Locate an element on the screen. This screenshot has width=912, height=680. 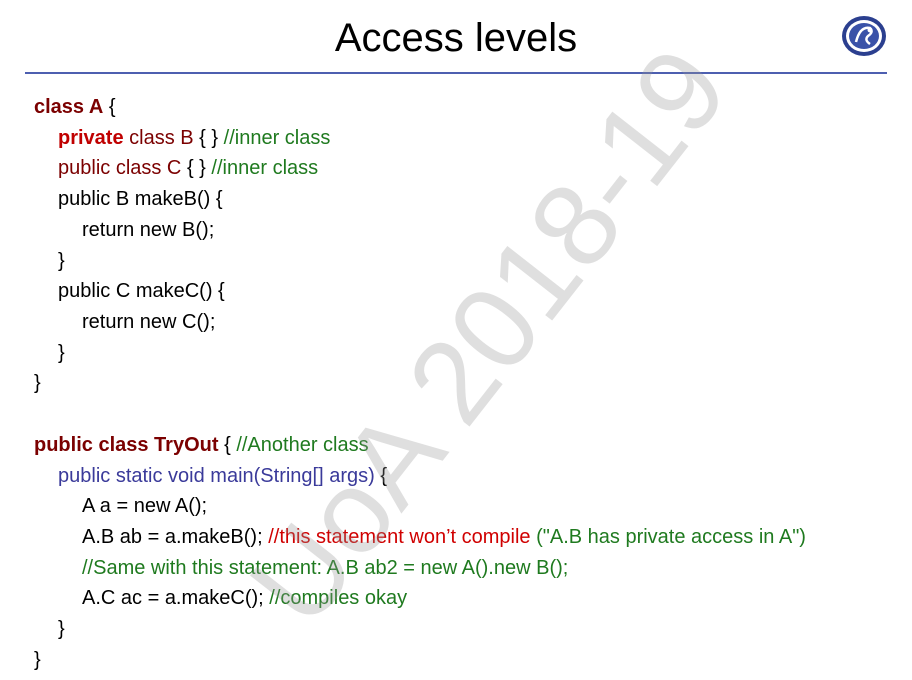
code-line: public C makeC() { is located at coordinates (141, 291).